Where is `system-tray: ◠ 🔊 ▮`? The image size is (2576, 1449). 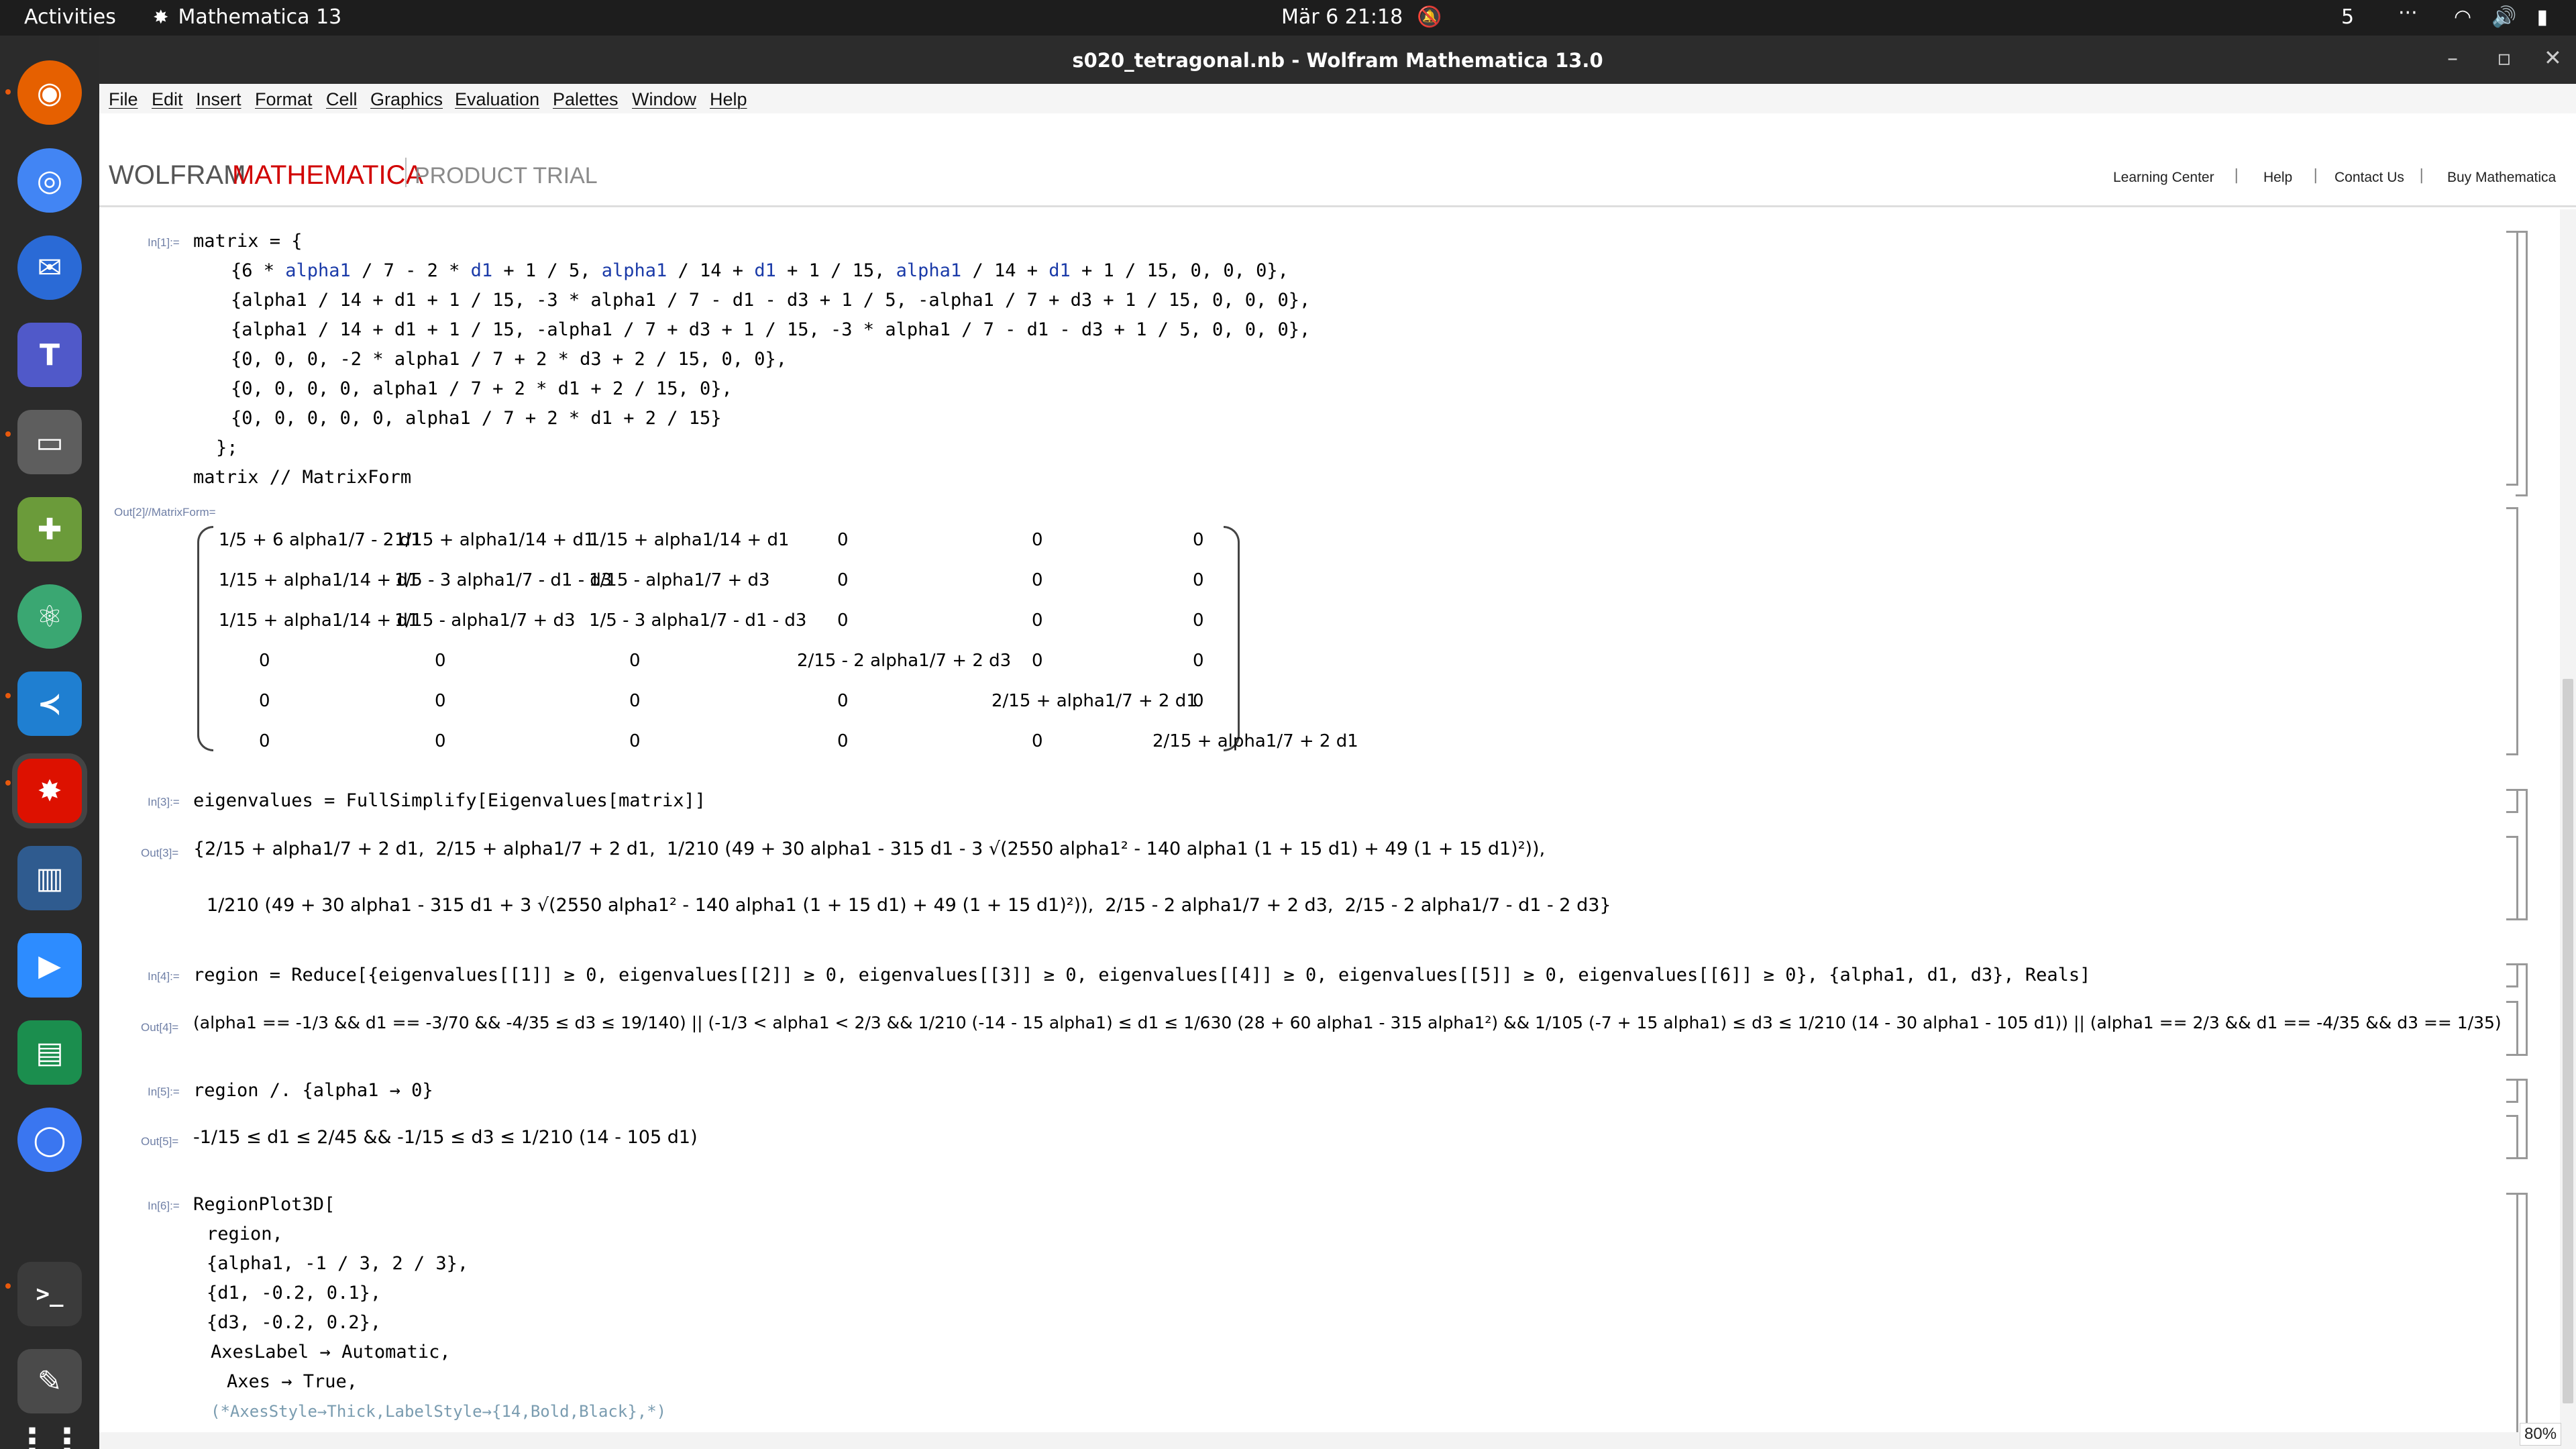
system-tray: ◠ 🔊 ▮ is located at coordinates (2501, 17).